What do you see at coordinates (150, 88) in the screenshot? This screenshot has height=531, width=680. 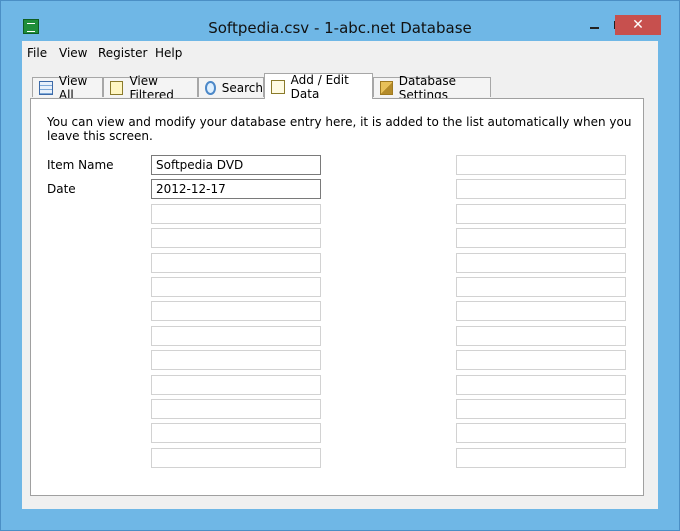 I see `tab-view-filtered: View Filtered` at bounding box center [150, 88].